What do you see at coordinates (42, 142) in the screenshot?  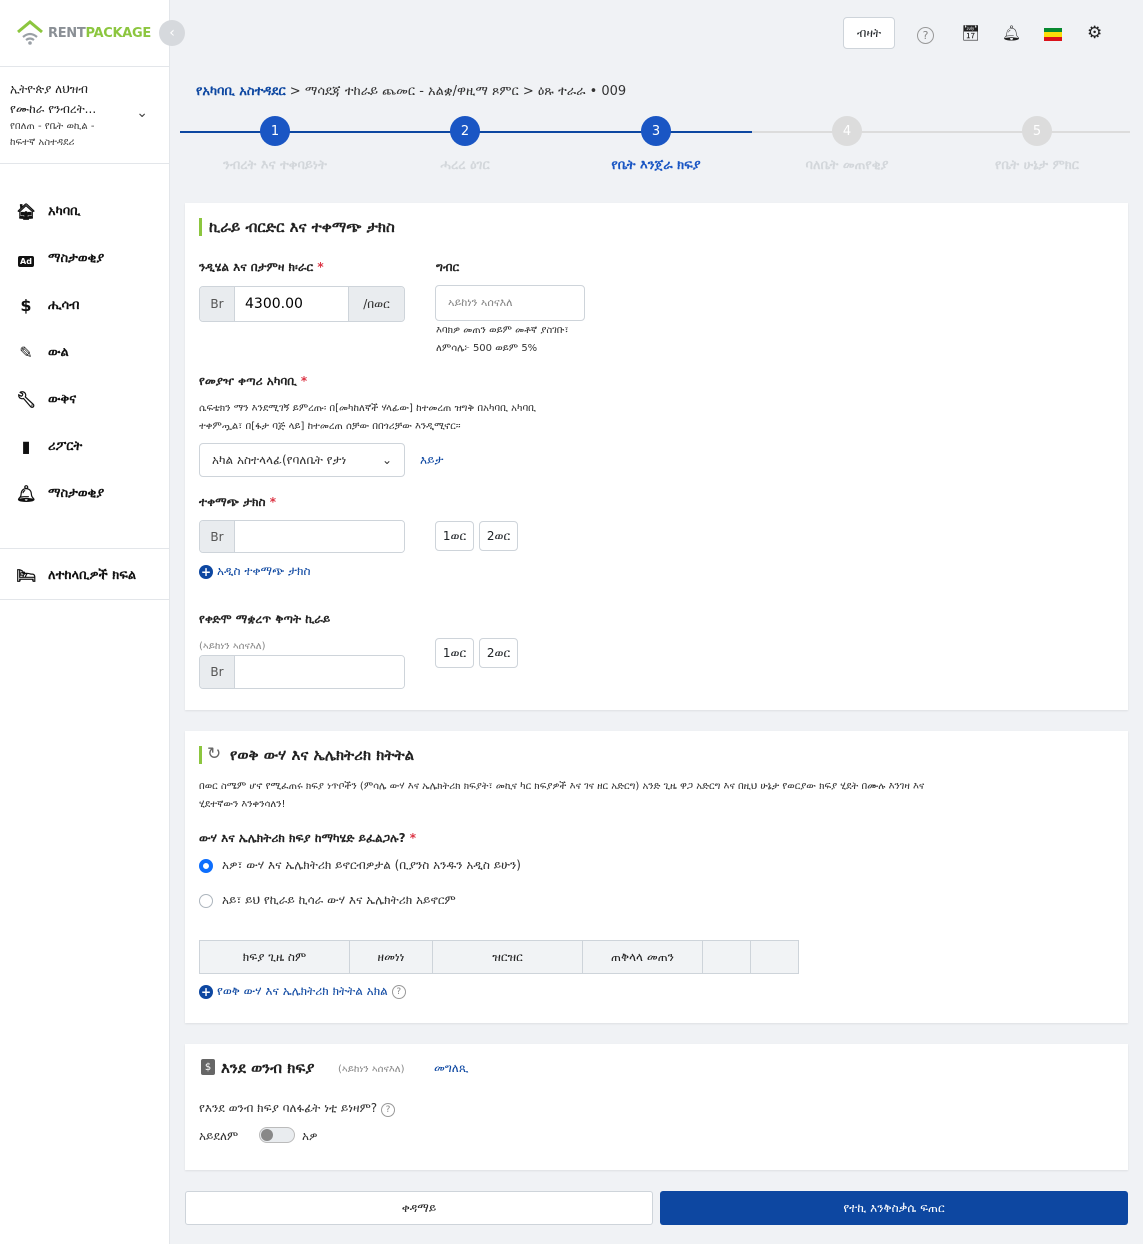 I see `org-role-2: ከፍተኛ አስተዳደሪ` at bounding box center [42, 142].